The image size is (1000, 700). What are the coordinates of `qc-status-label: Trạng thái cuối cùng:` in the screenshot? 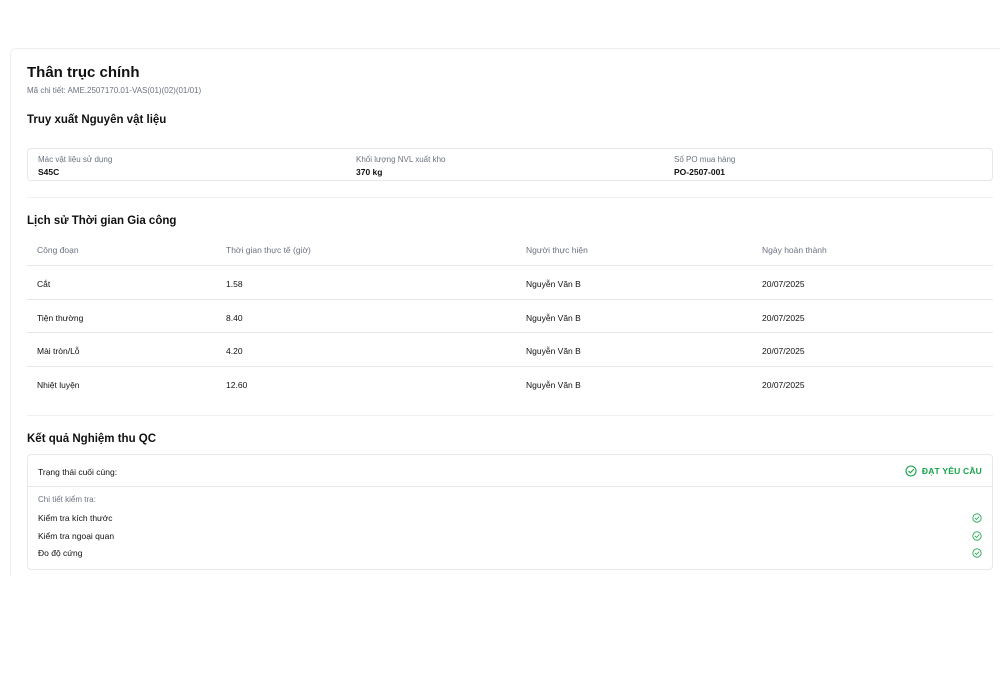 It's located at (78, 472).